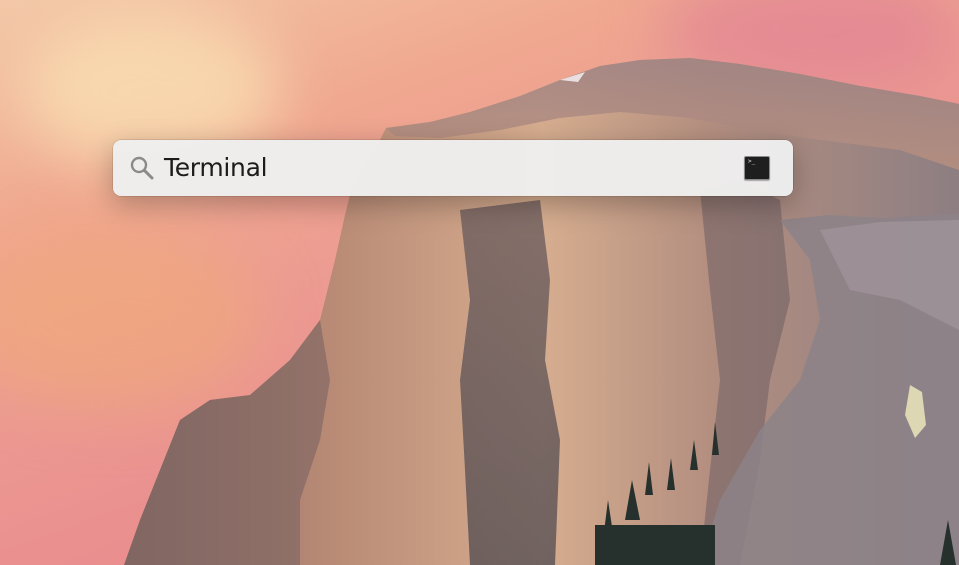 The image size is (959, 565). What do you see at coordinates (142, 168) in the screenshot?
I see `magnifying-glass-icon` at bounding box center [142, 168].